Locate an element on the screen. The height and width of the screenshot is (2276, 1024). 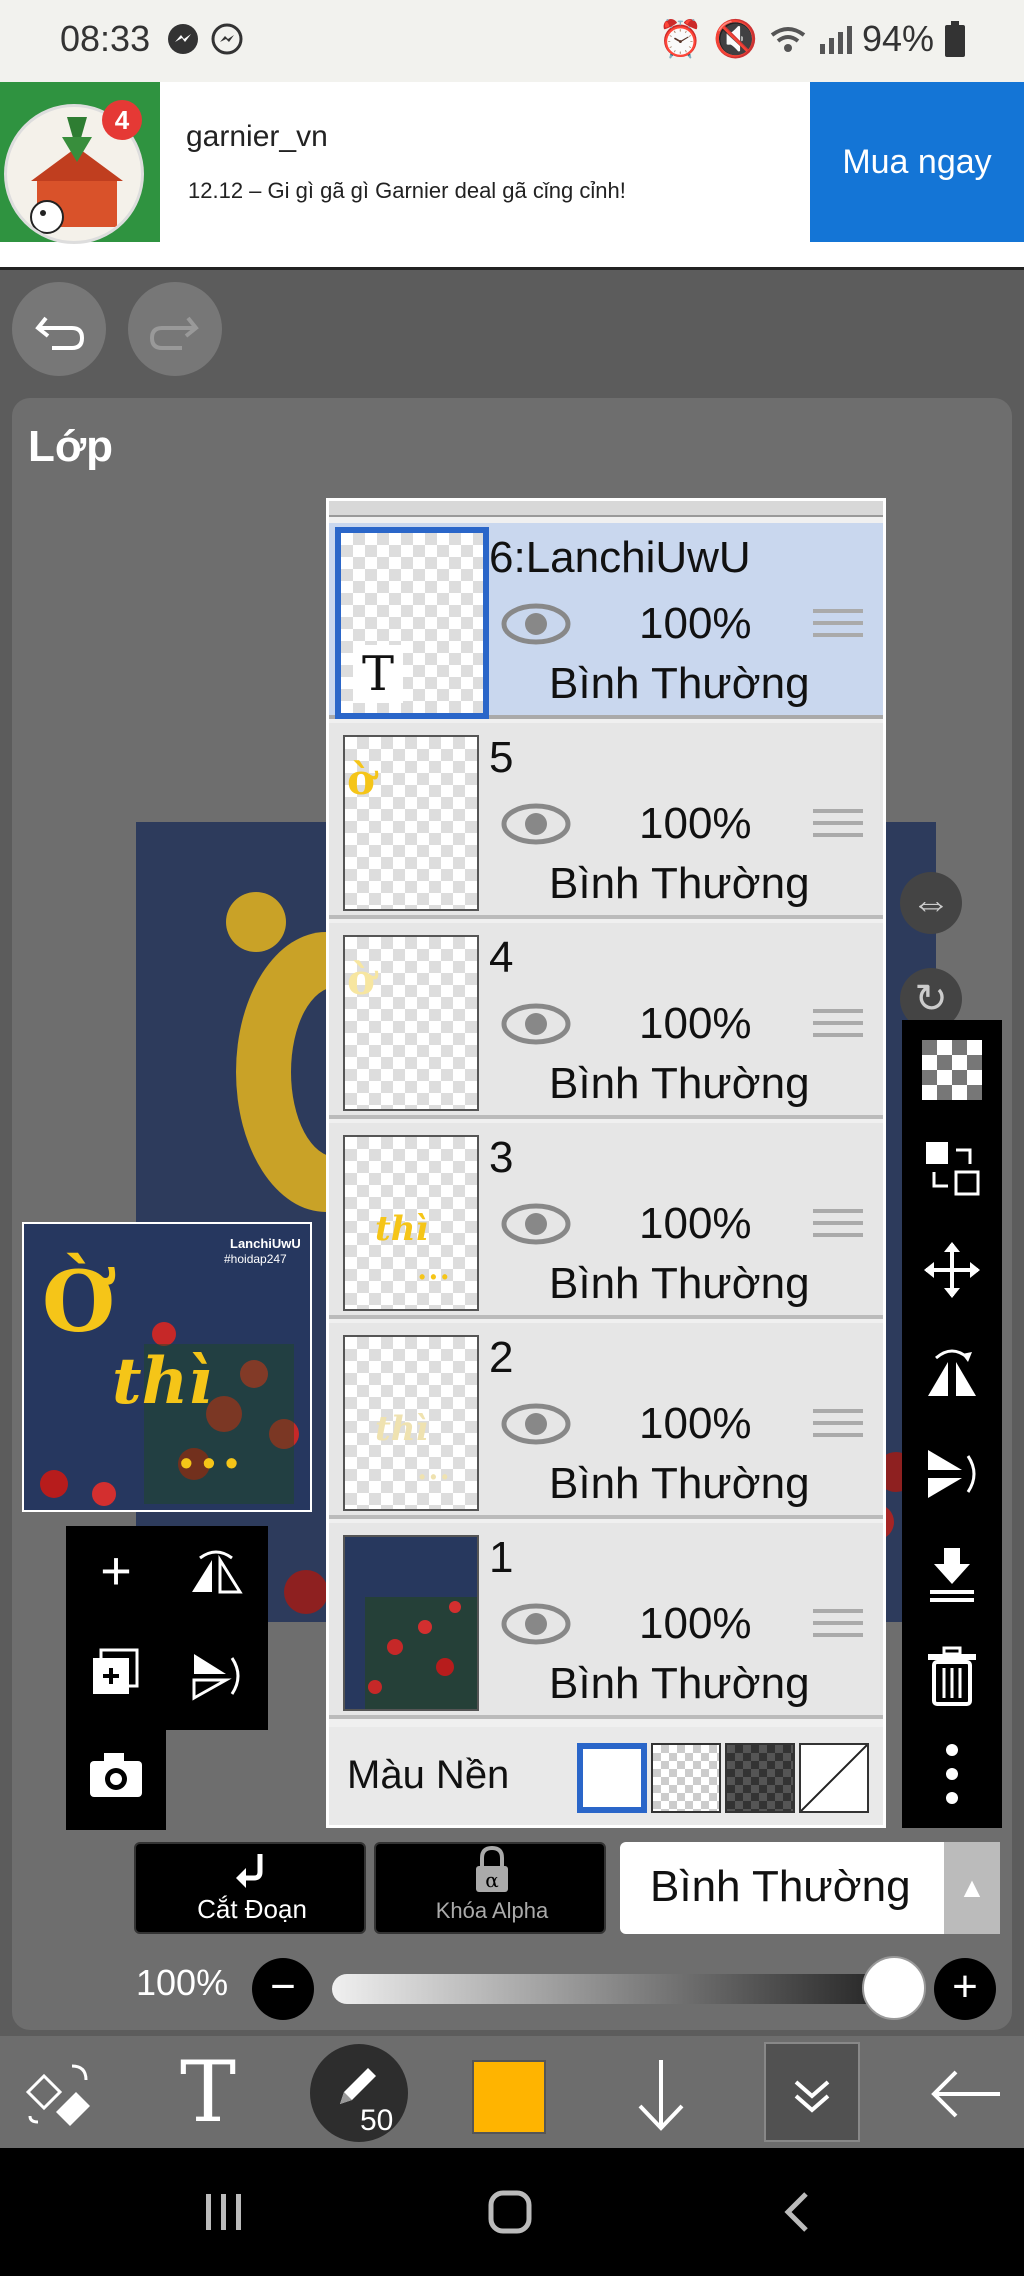
preview-text-sub: #hoidap247 is located at coordinates (255, 1259).